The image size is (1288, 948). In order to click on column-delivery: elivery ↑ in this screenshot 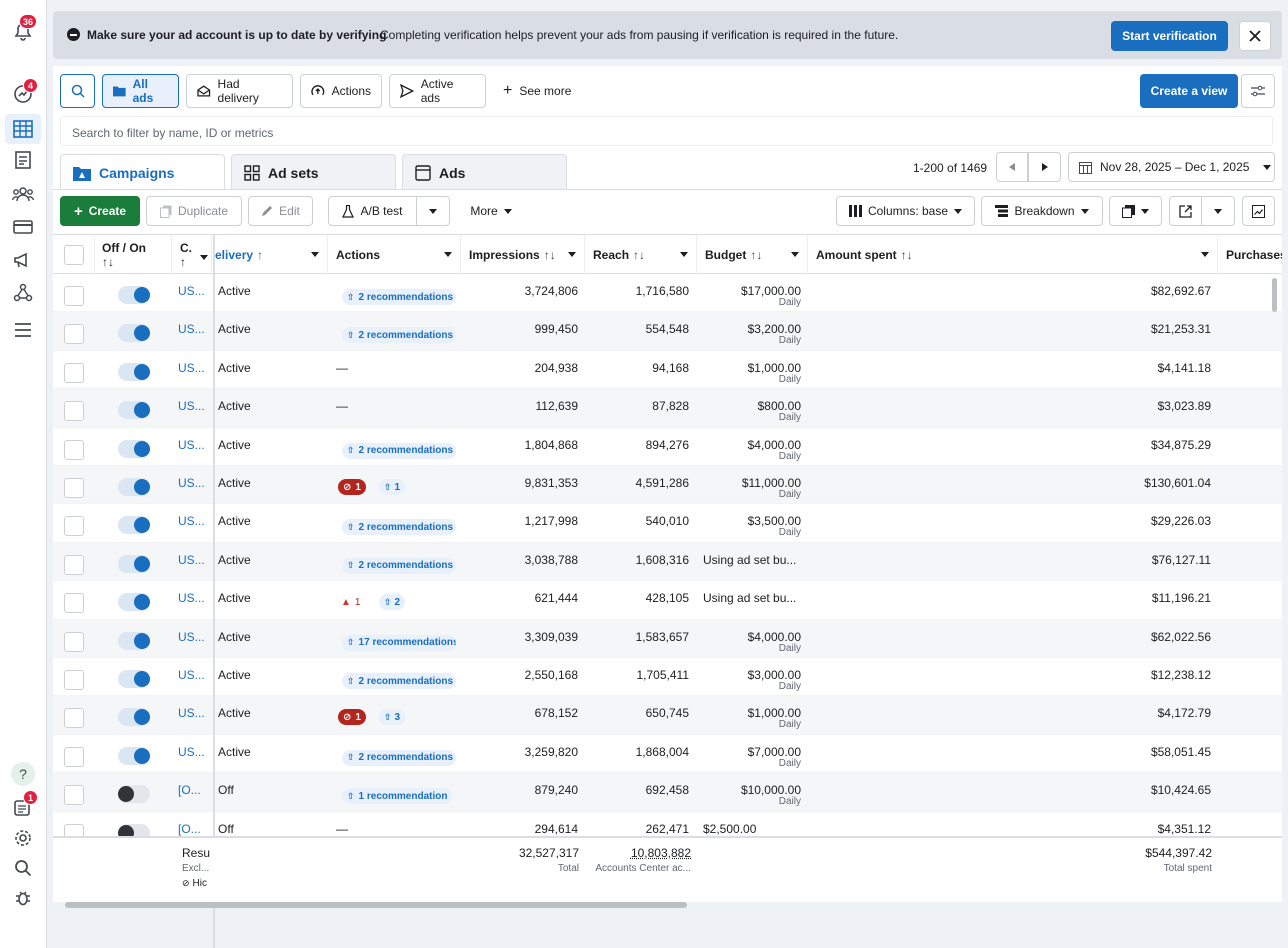, I will do `click(271, 254)`.